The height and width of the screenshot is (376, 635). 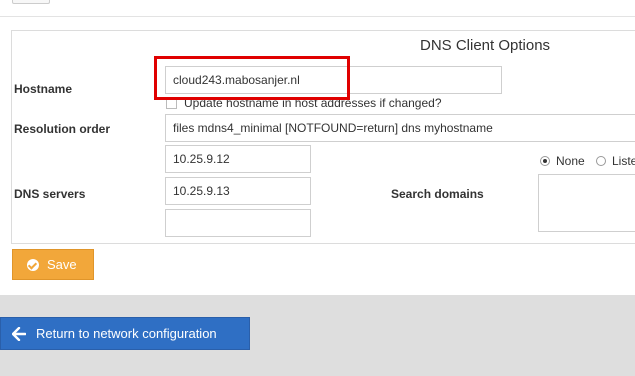 What do you see at coordinates (19, 333) in the screenshot?
I see `arrow-left-icon` at bounding box center [19, 333].